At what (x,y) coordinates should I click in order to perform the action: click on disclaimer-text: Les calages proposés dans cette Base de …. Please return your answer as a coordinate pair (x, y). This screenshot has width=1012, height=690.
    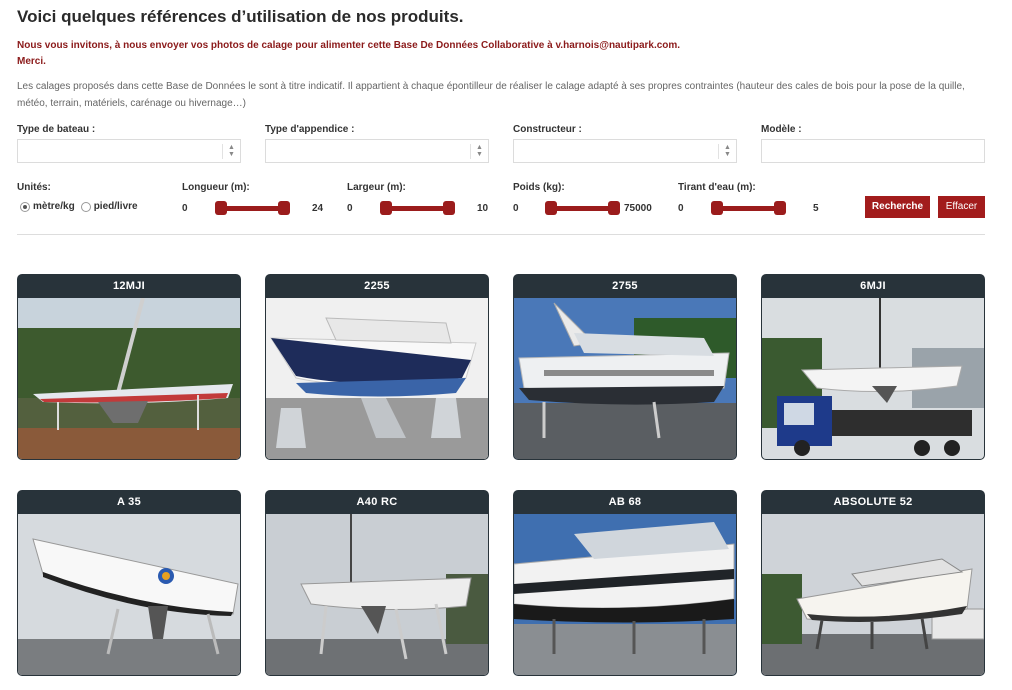
    Looking at the image, I should click on (491, 95).